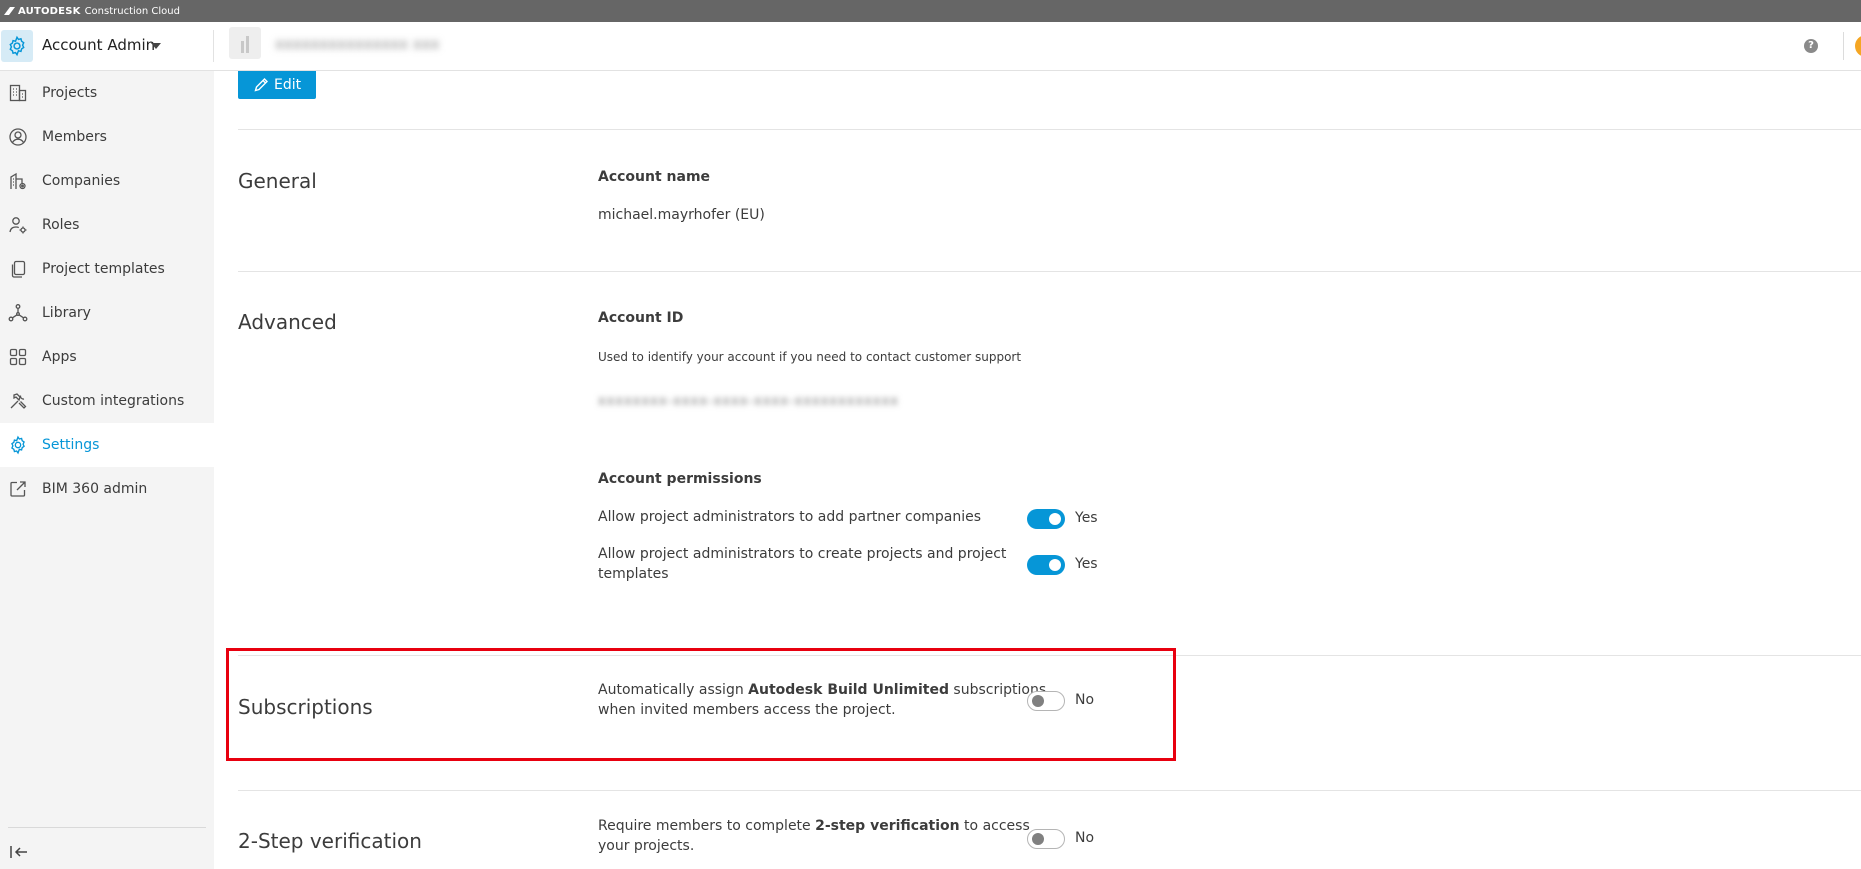 This screenshot has height=869, width=1861. What do you see at coordinates (707, 826) in the screenshot?
I see `two-step-text-pre: Require members to complete` at bounding box center [707, 826].